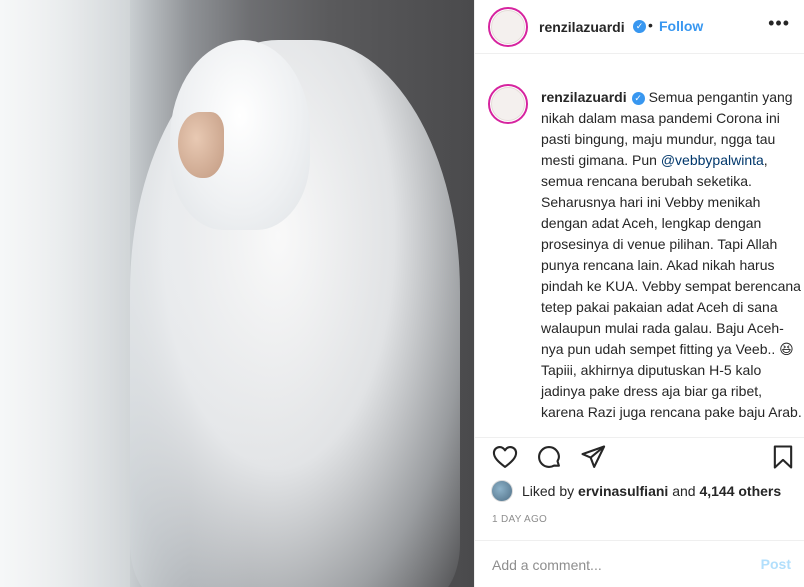  I want to click on caption-username: renzilazuardi, so click(584, 97).